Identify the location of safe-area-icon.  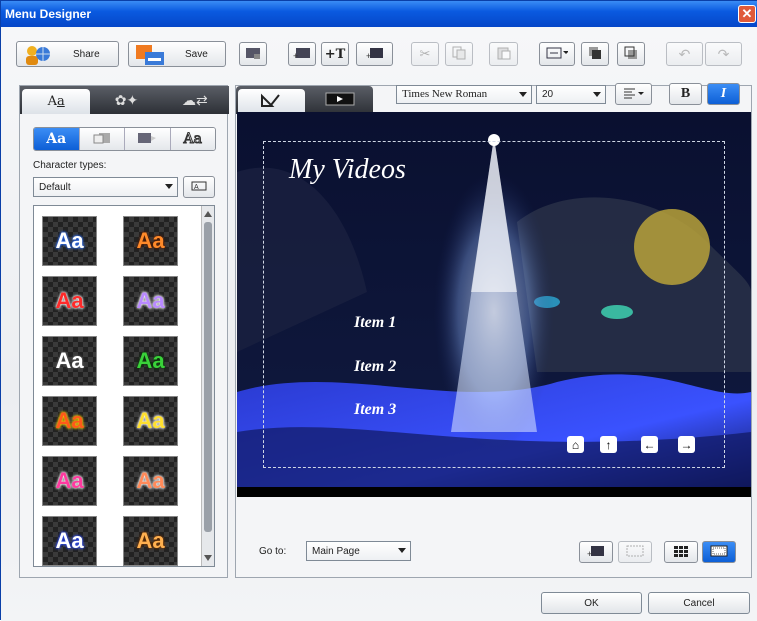
(719, 552).